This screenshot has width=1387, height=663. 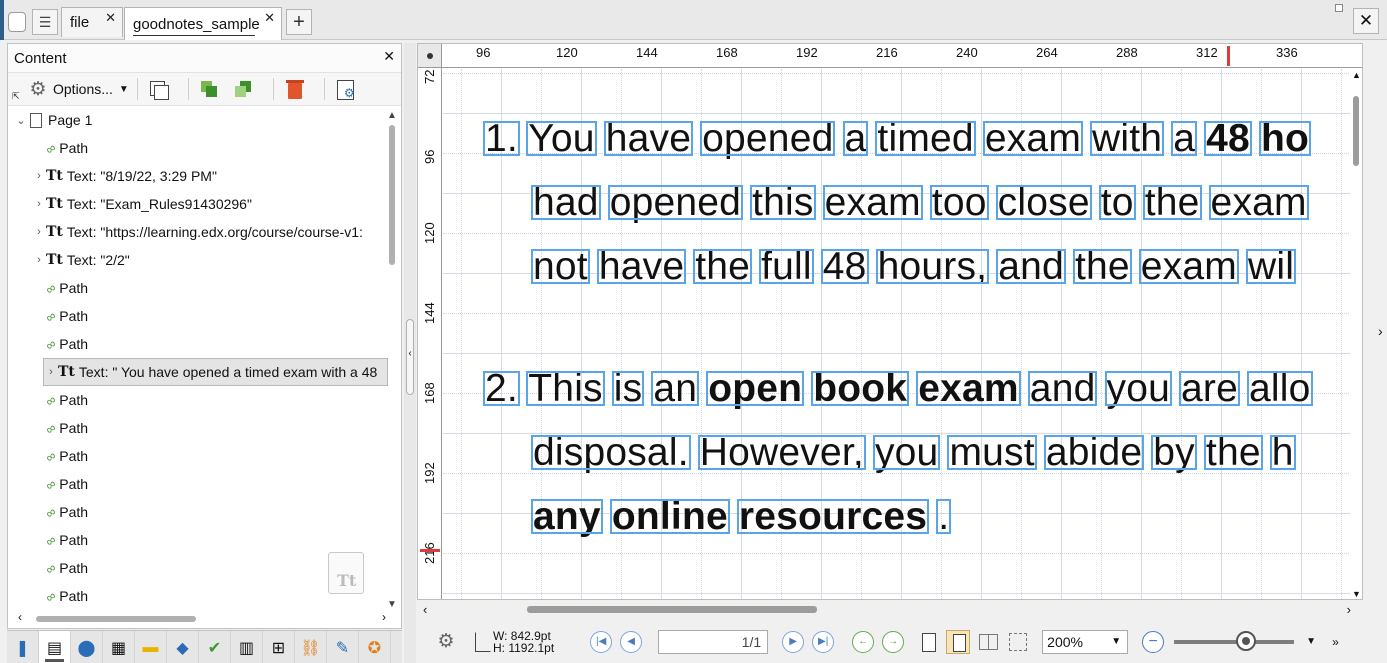 I want to click on tree-item-text: › Tt Text: "2/2", so click(x=198, y=260).